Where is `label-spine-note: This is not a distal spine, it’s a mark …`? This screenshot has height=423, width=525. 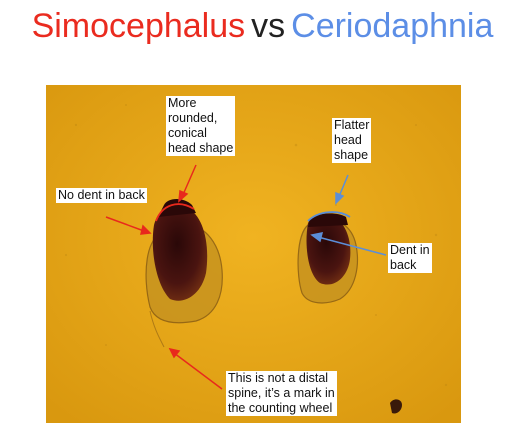
label-spine-note: This is not a distal spine, it’s a mark … is located at coordinates (281, 393).